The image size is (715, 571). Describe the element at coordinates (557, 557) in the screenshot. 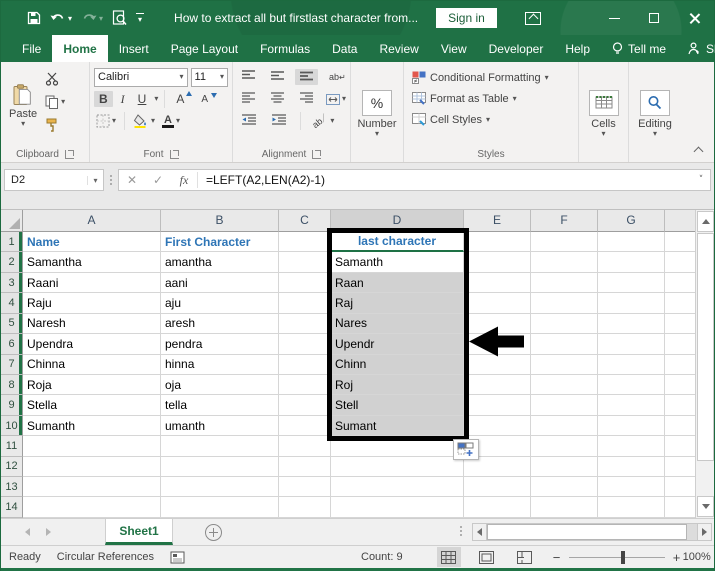

I see `zoom-out-button: −` at that location.